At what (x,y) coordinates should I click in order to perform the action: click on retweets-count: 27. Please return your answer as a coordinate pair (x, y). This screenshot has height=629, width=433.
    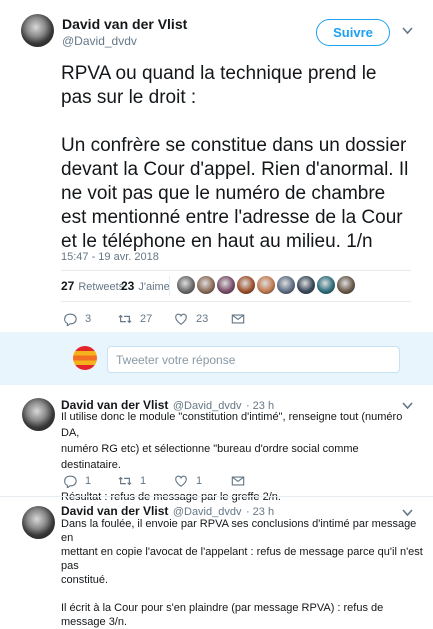
    Looking at the image, I should click on (68, 286).